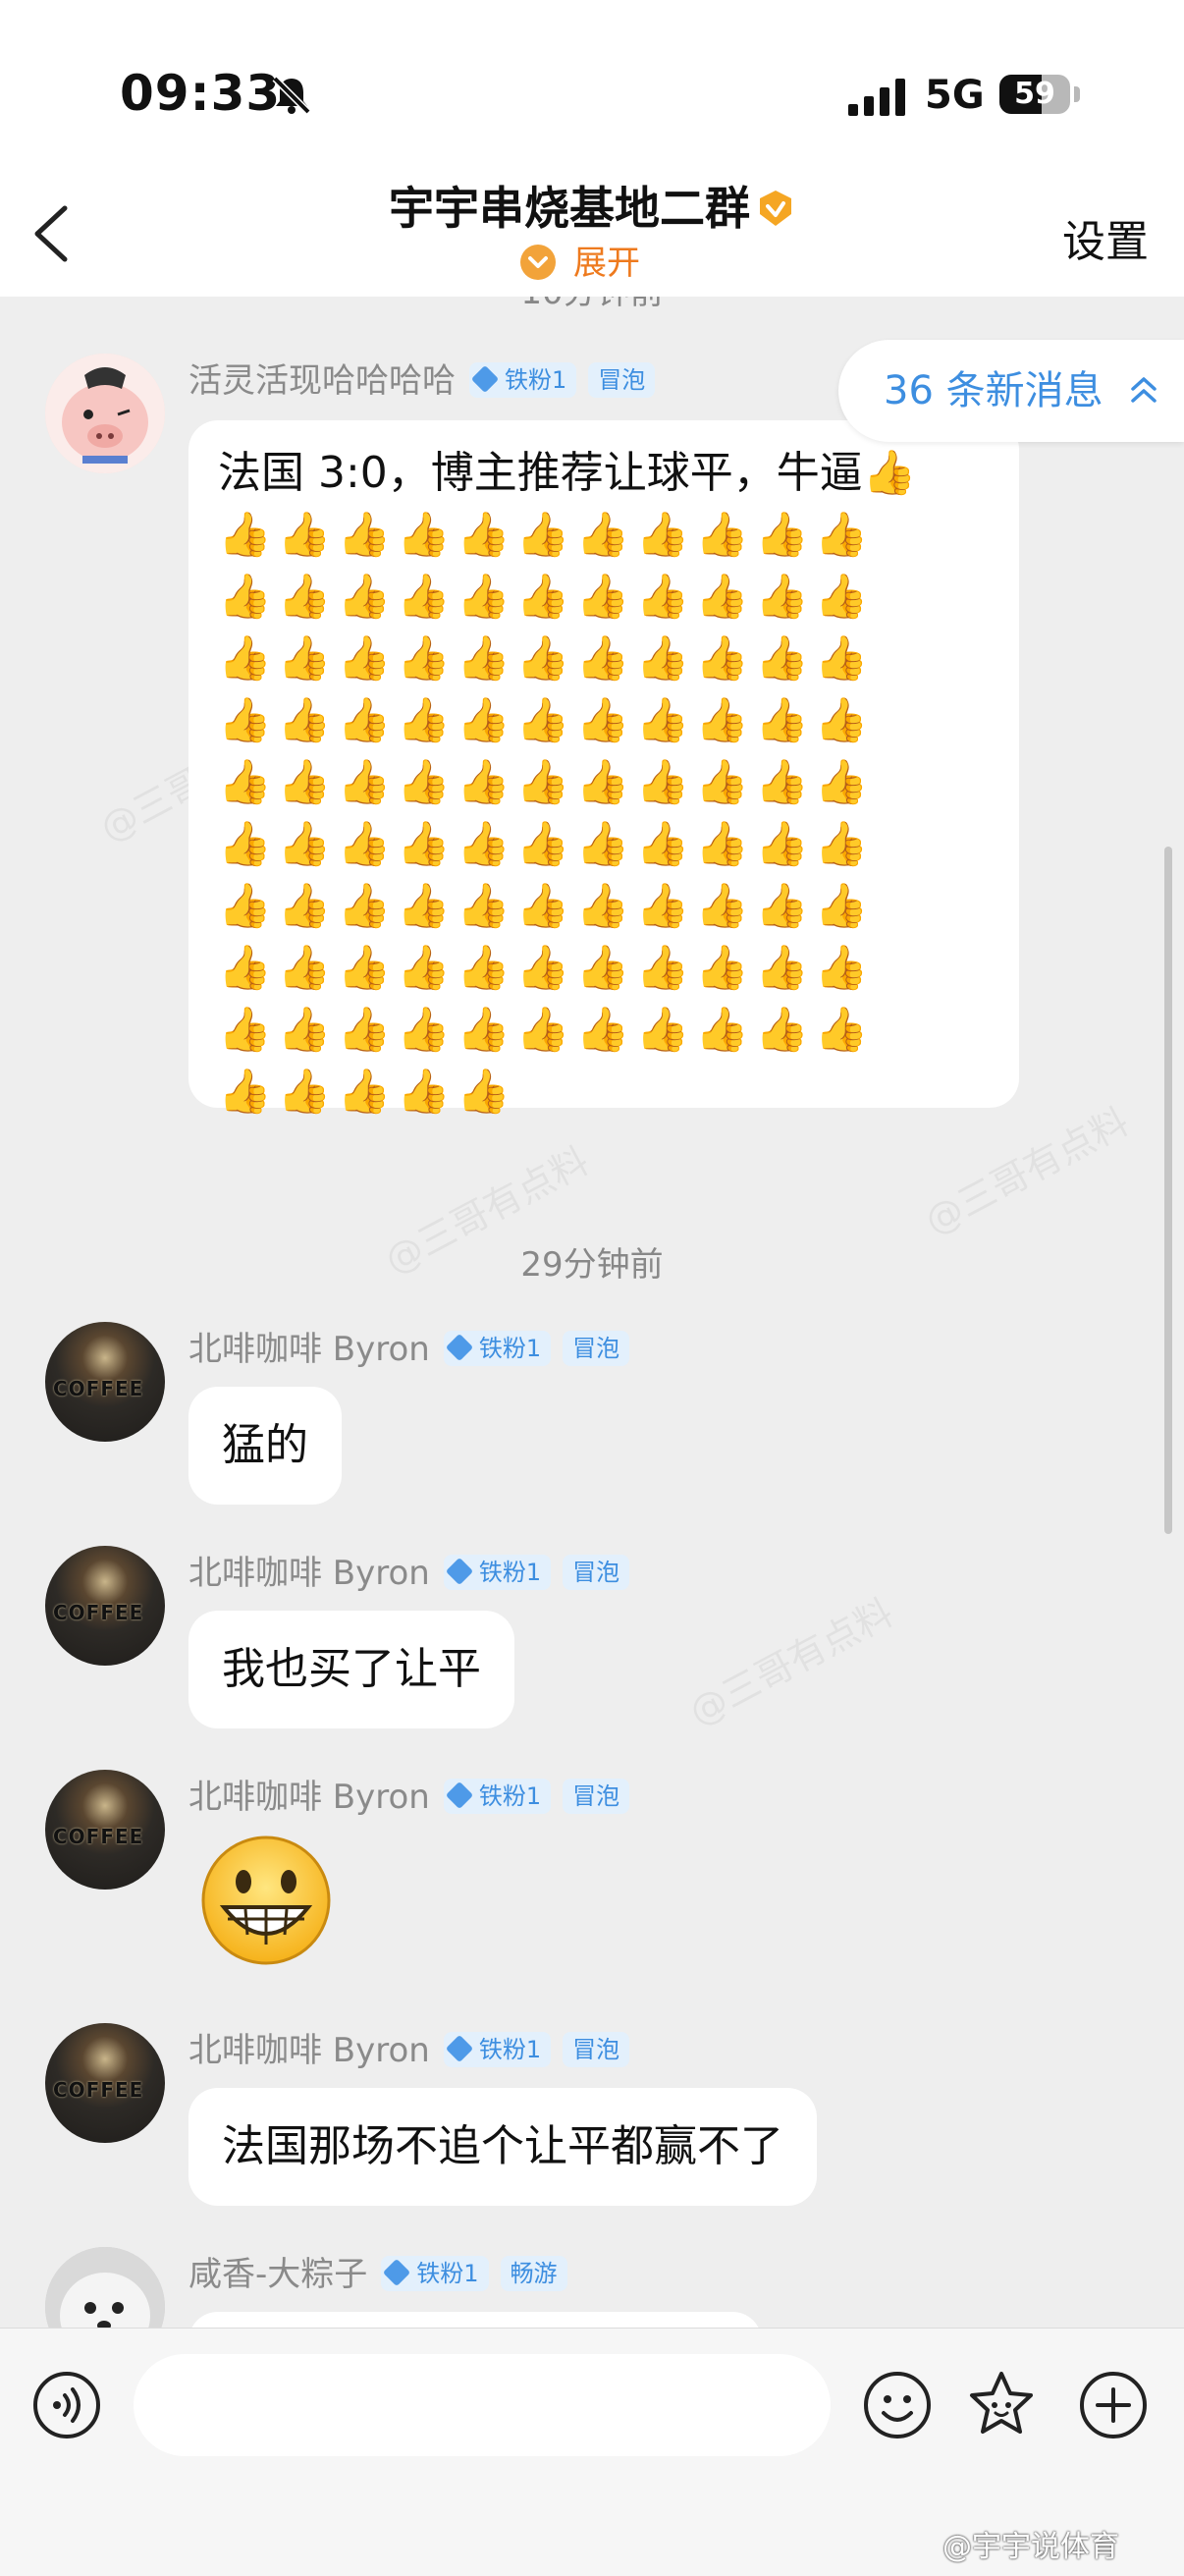  I want to click on battery-level: 59, so click(1034, 94).